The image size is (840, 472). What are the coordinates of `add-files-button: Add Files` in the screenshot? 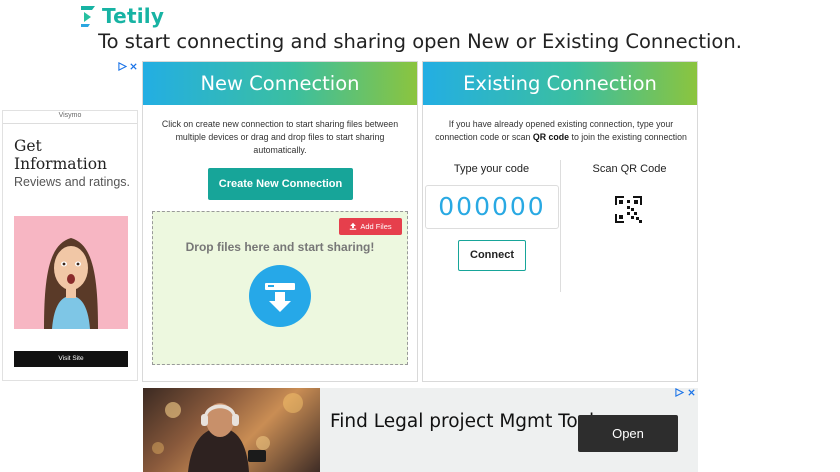 It's located at (370, 226).